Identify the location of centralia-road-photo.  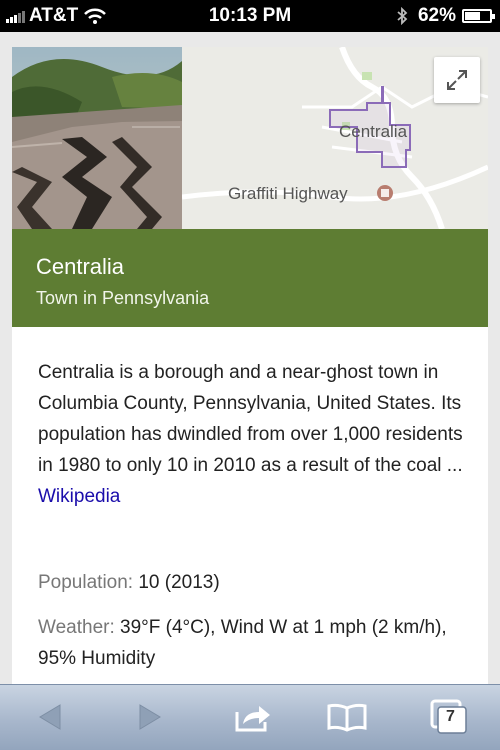
(97, 138).